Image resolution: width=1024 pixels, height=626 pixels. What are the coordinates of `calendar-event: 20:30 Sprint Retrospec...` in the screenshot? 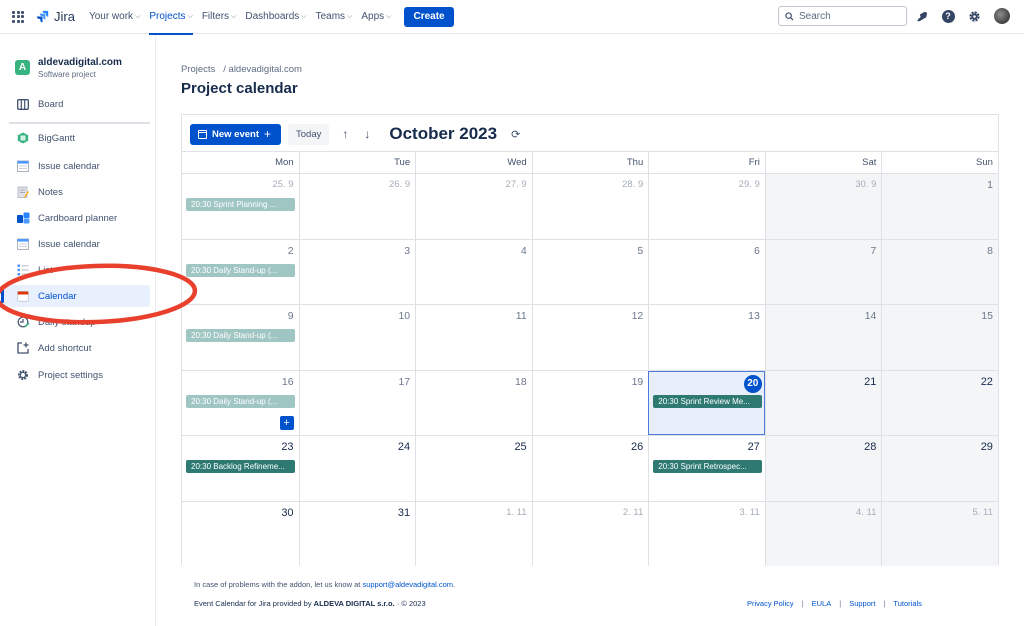 It's located at (708, 466).